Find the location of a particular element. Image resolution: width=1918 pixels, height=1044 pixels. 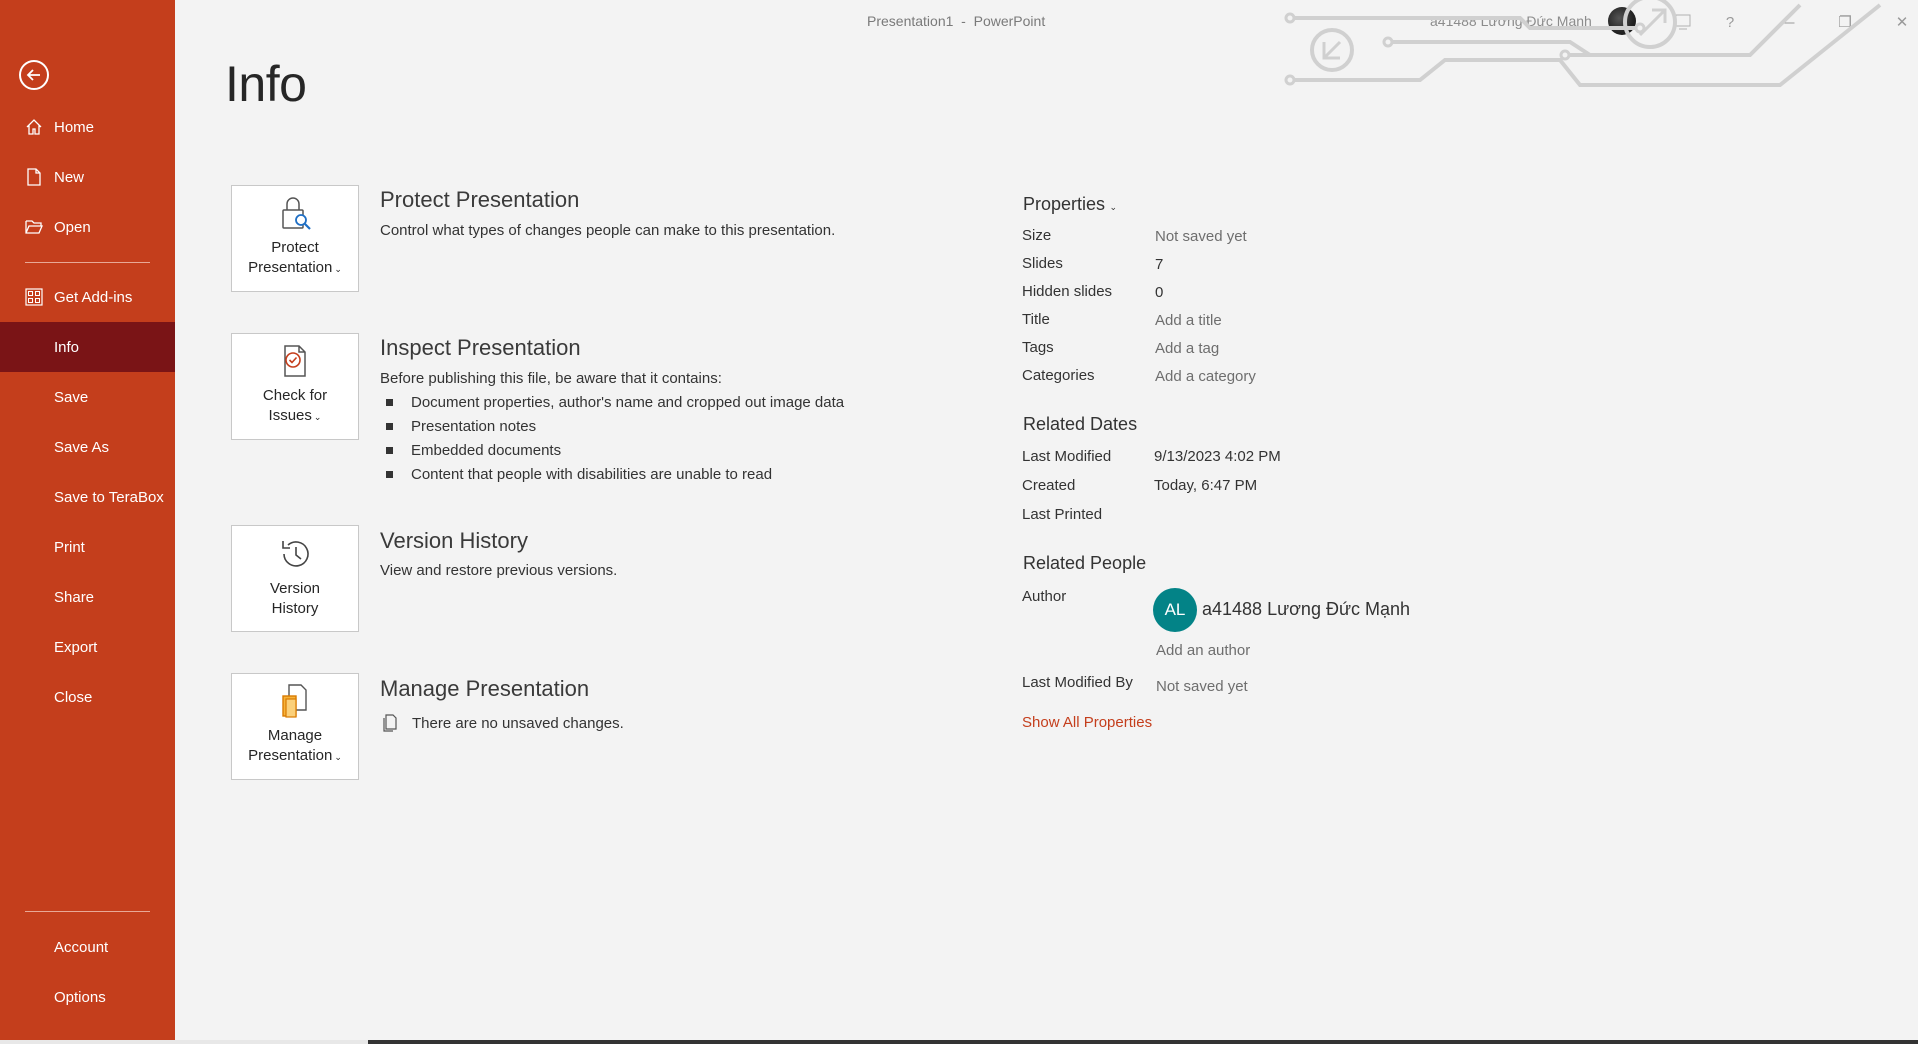

tags-field: Add a tag is located at coordinates (1187, 348).